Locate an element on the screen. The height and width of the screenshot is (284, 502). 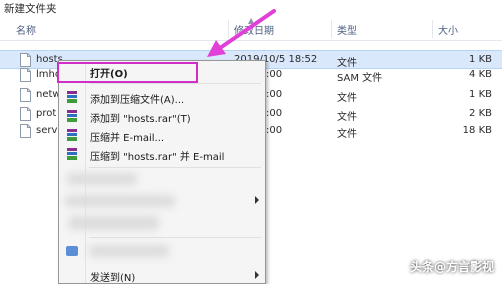
file-name: netw is located at coordinates (48, 94).